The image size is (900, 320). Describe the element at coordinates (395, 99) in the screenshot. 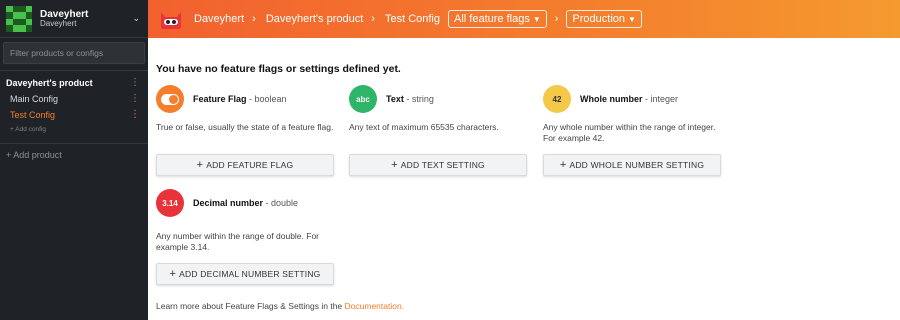

I see `card-title: Text` at that location.